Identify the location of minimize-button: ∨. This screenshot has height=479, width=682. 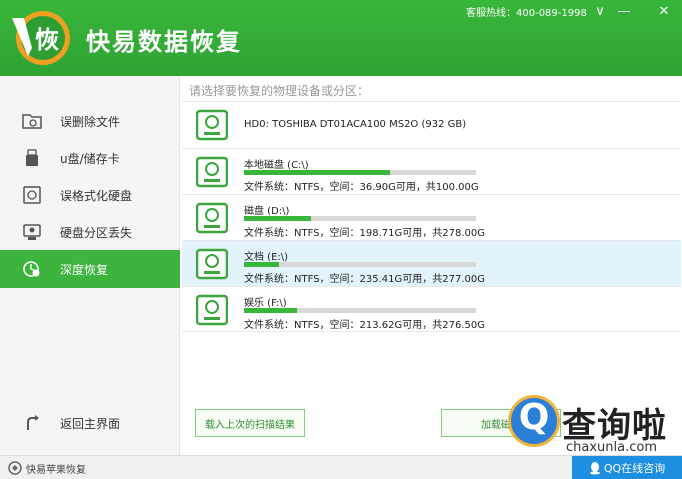
(600, 11).